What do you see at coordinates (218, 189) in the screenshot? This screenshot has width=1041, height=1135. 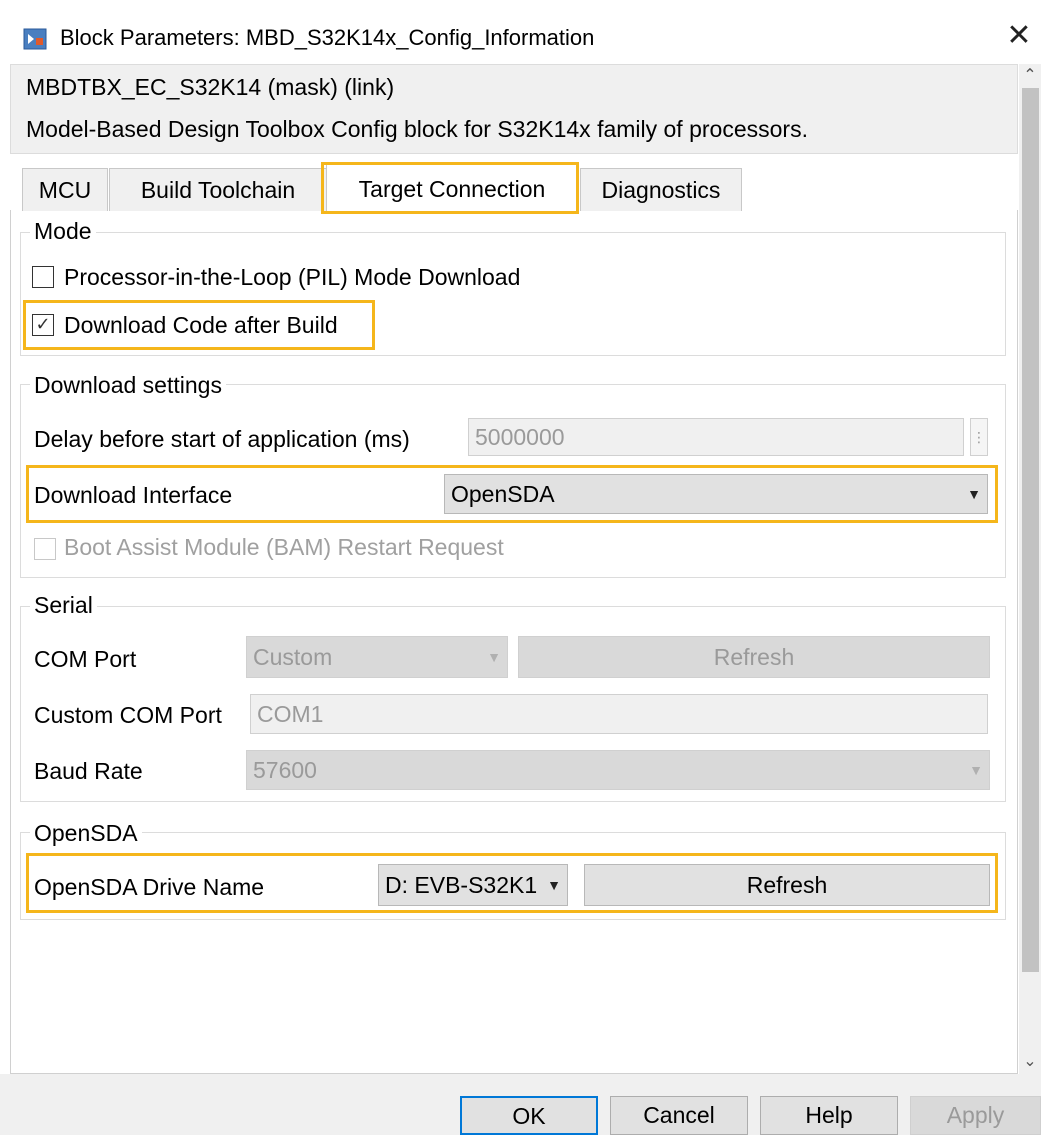 I see `tab-build-toolchain: Build Toolchain` at bounding box center [218, 189].